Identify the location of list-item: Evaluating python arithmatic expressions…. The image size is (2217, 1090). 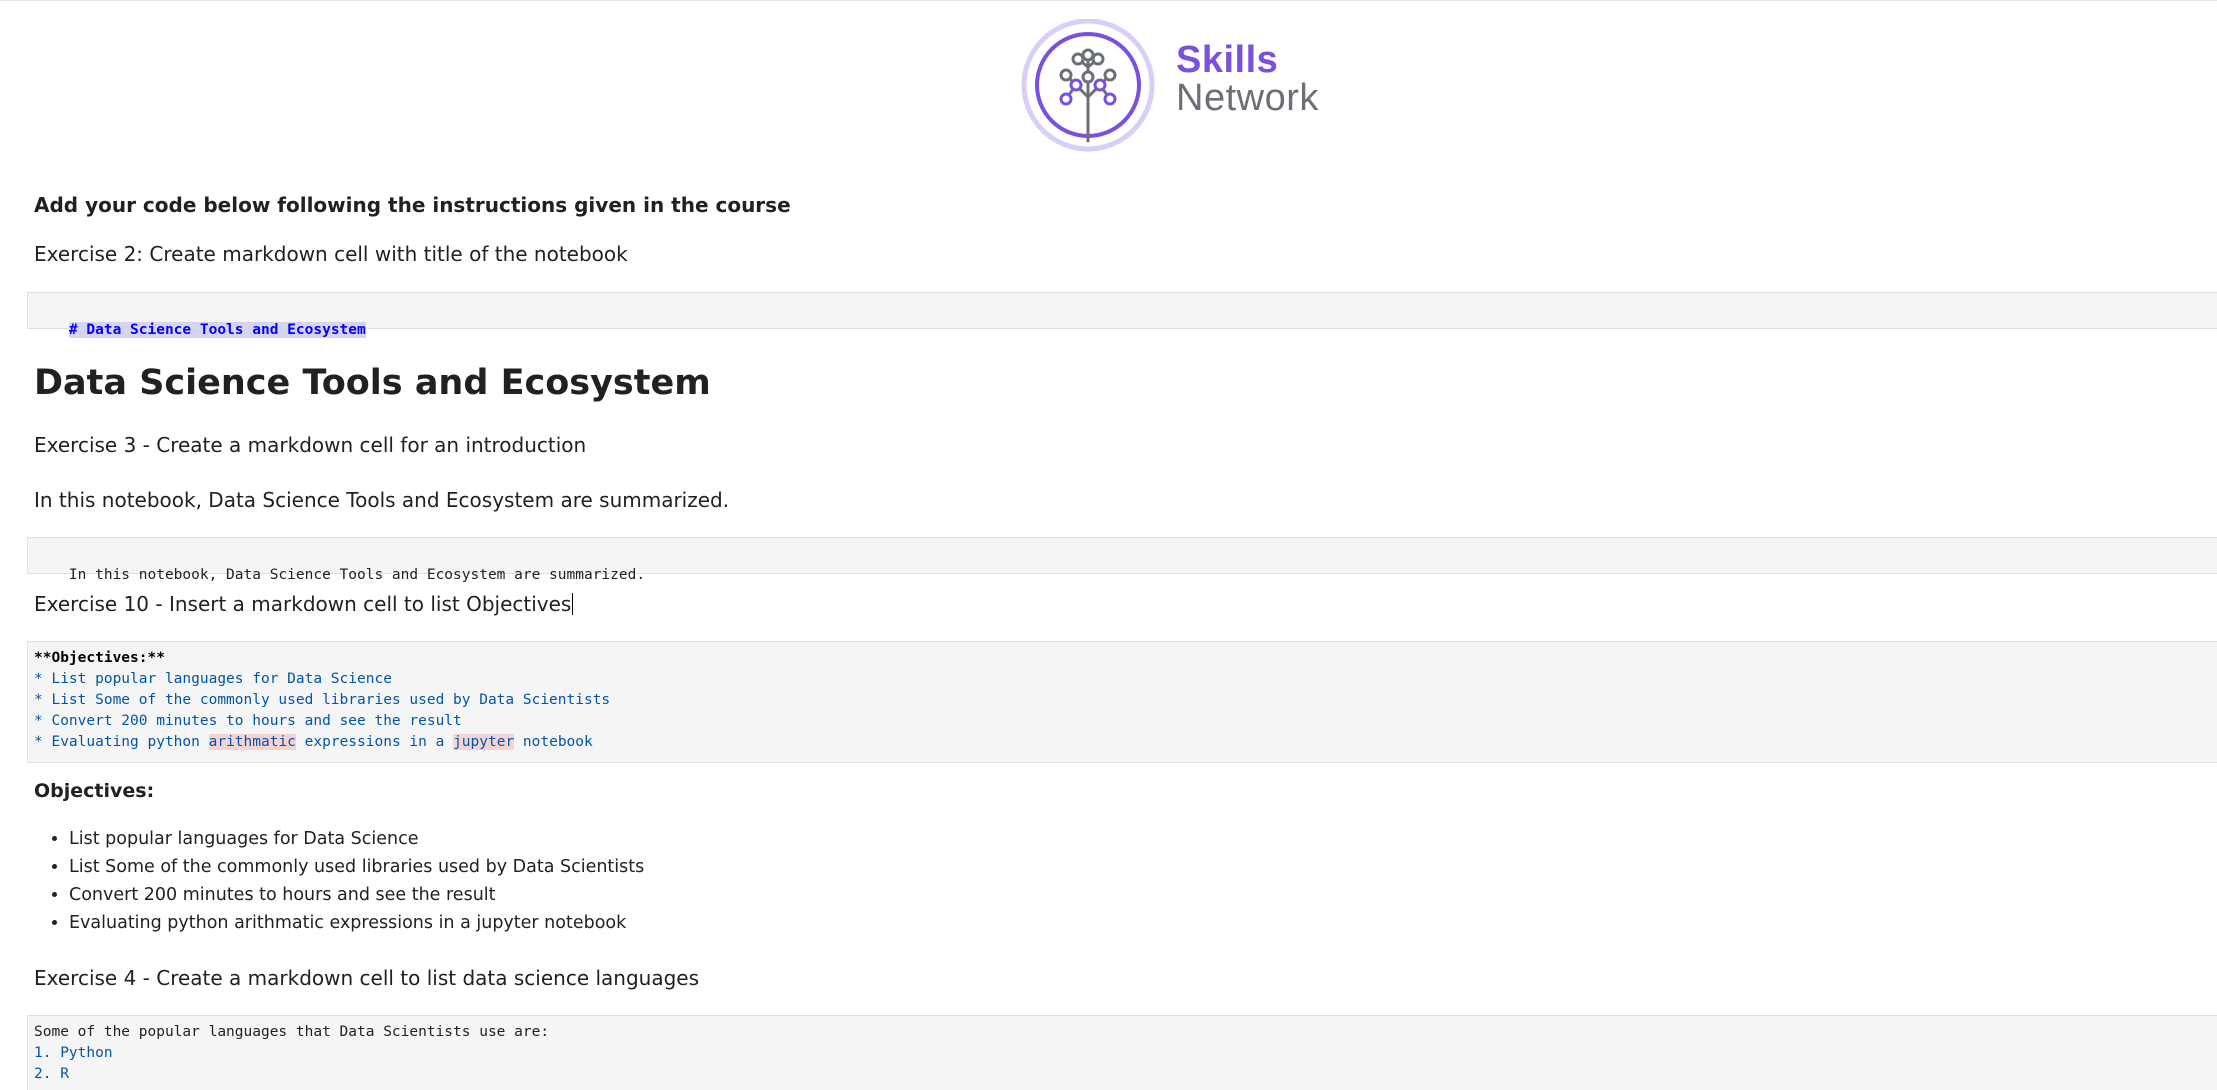
(356, 923).